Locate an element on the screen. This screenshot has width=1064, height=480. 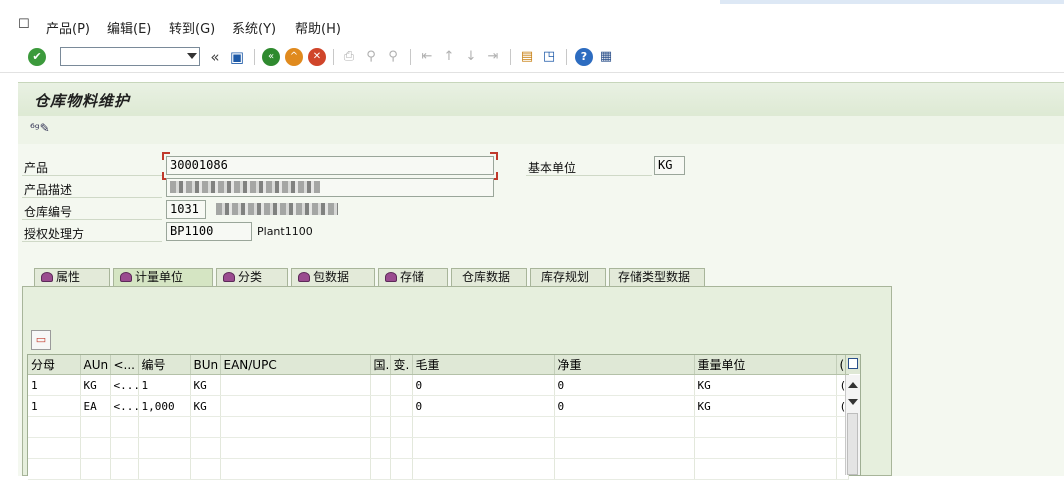
party-field: BP1100 is located at coordinates (209, 231).